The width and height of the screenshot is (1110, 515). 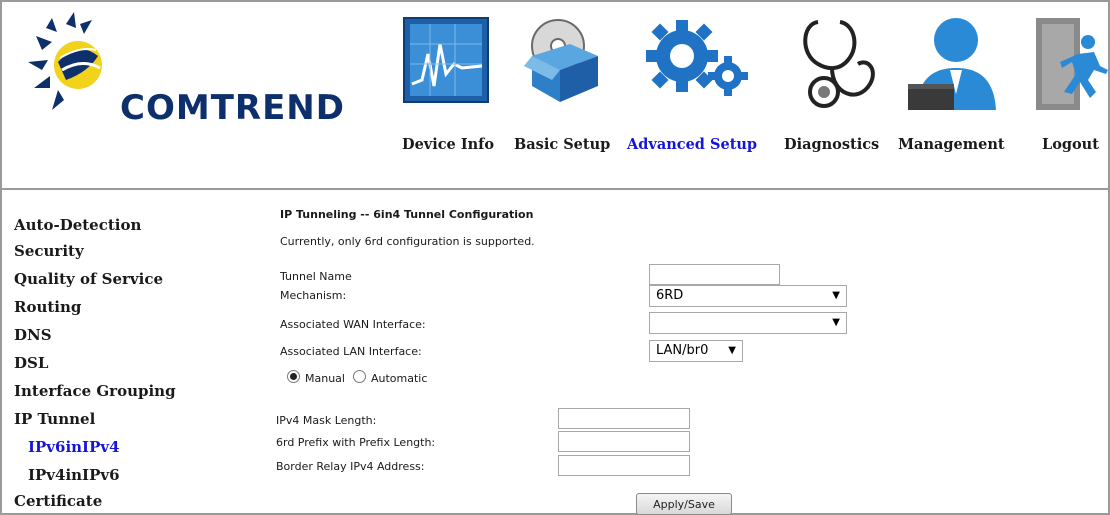 I want to click on sidebar-item-dns: DNS, so click(x=33, y=335).